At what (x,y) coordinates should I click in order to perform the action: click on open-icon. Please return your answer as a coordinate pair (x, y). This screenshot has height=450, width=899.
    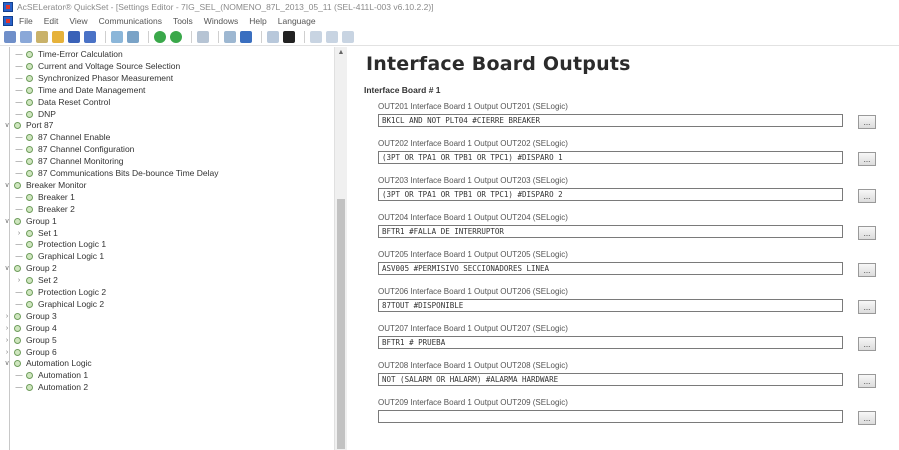
    Looking at the image, I should click on (26, 36).